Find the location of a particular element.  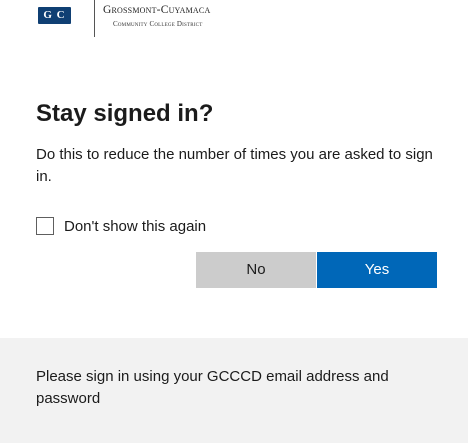

no-button: No is located at coordinates (256, 270).